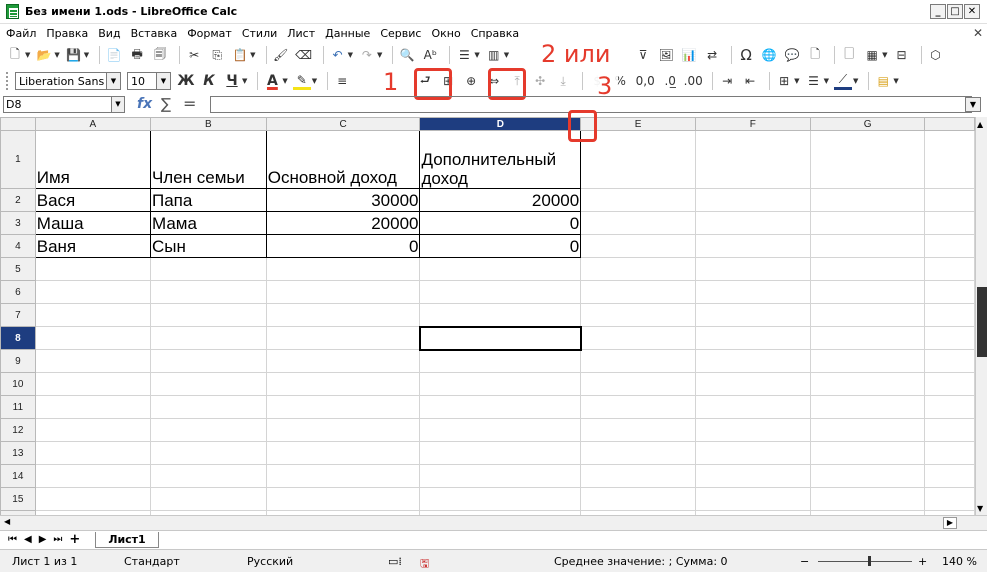 The image size is (987, 572). What do you see at coordinates (395, 561) in the screenshot?
I see `selection-mode-icon: ▭⁞` at bounding box center [395, 561].